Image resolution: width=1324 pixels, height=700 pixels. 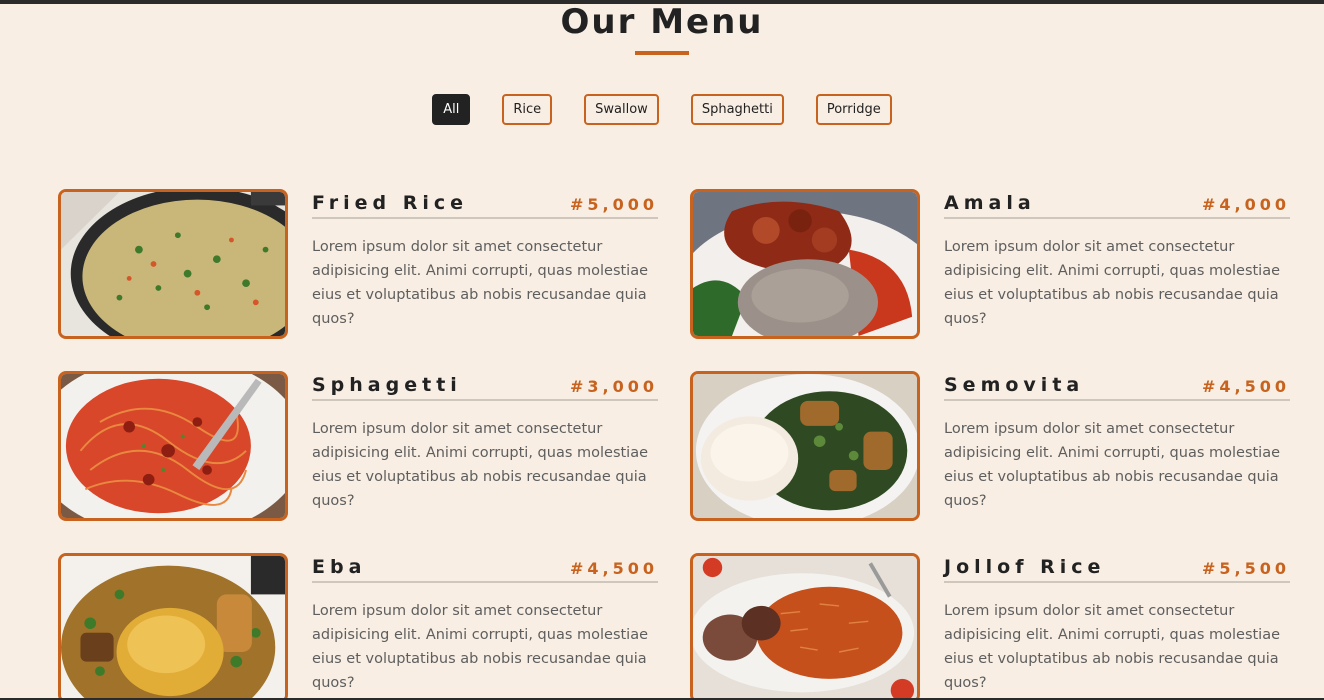 What do you see at coordinates (613, 386) in the screenshot?
I see `item-price: #3,000` at bounding box center [613, 386].